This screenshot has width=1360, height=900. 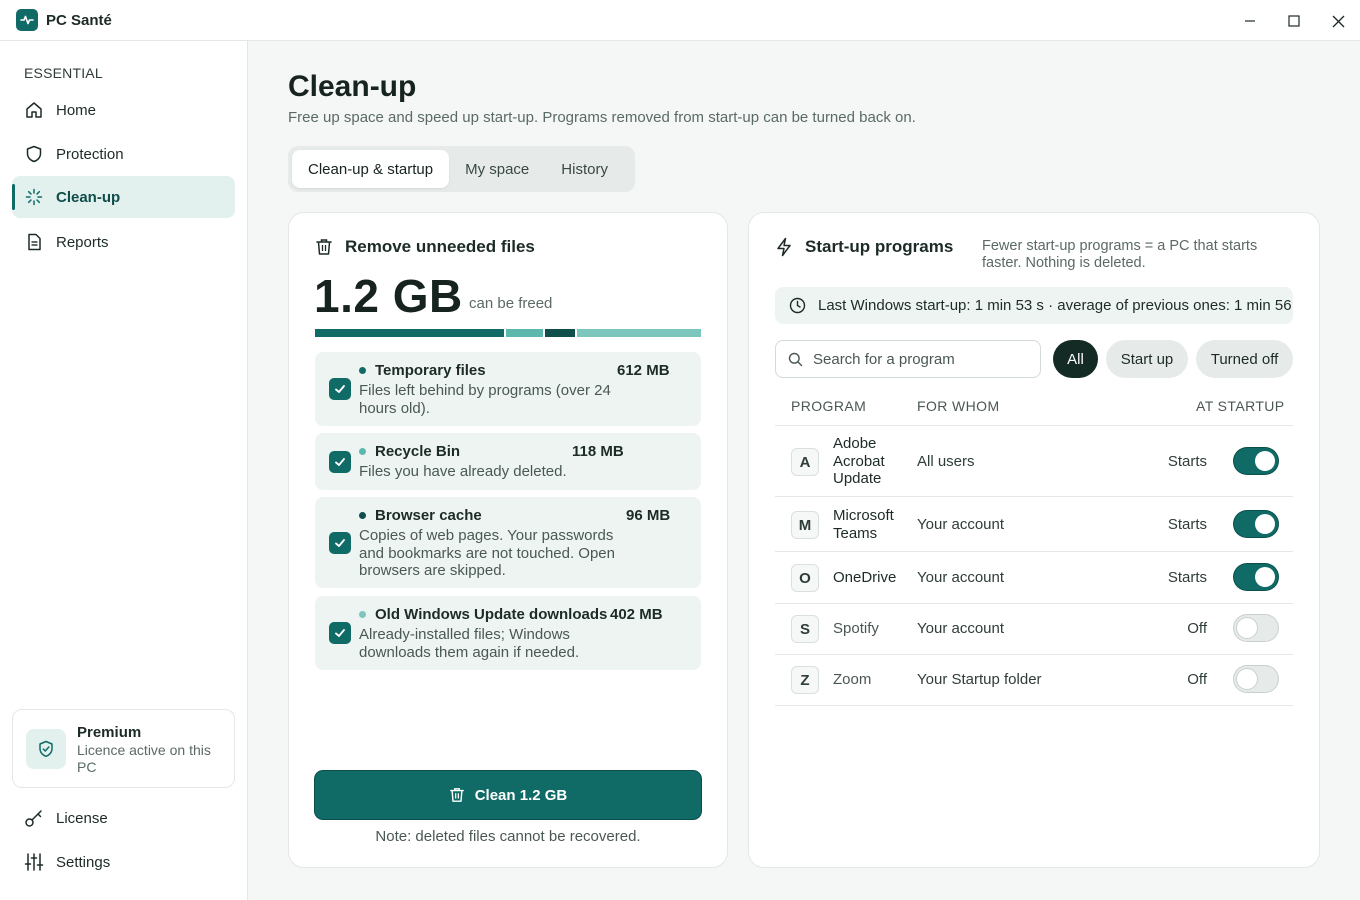 I want to click on app-logo-icon, so click(x=27, y=20).